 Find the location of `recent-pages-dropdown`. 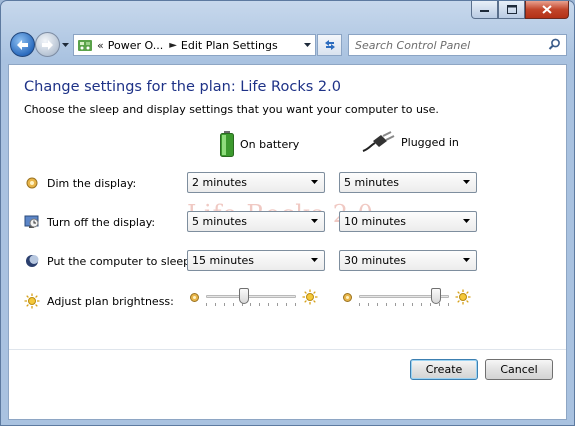

recent-pages-dropdown is located at coordinates (65, 45).